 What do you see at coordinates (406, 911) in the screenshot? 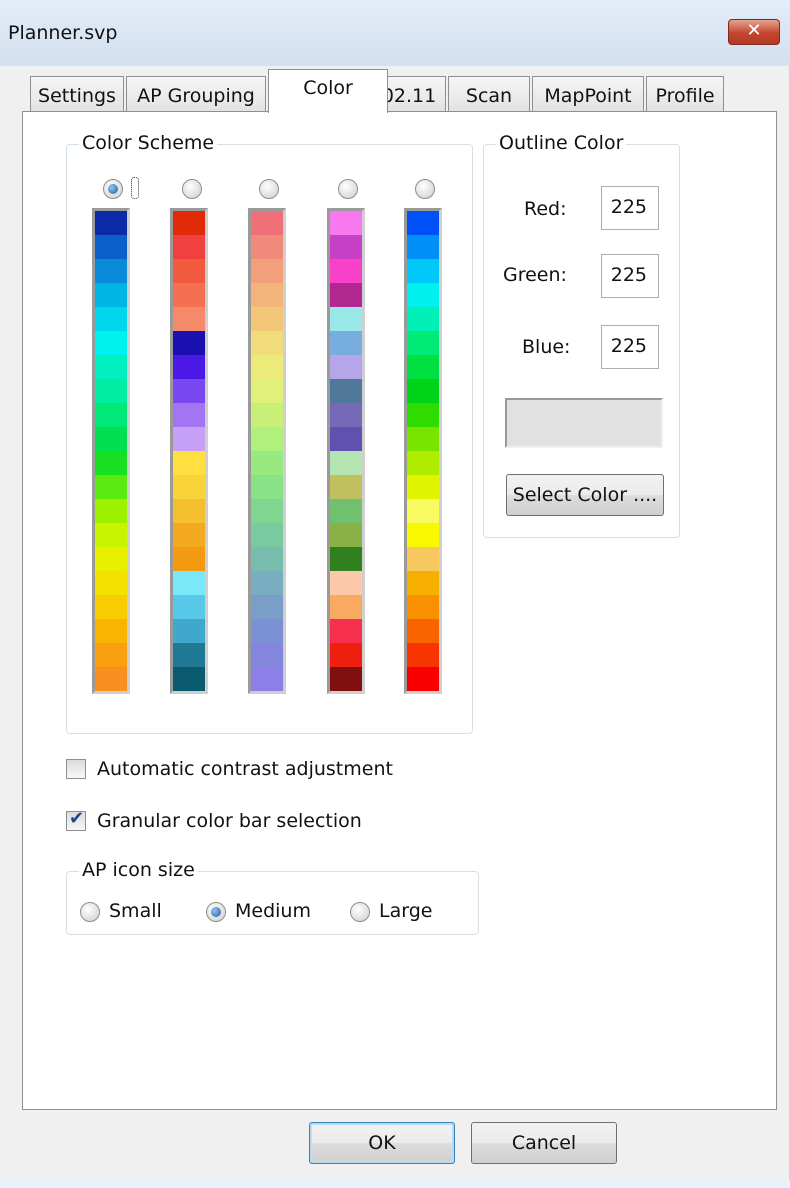
I see `size-large-label: Large` at bounding box center [406, 911].